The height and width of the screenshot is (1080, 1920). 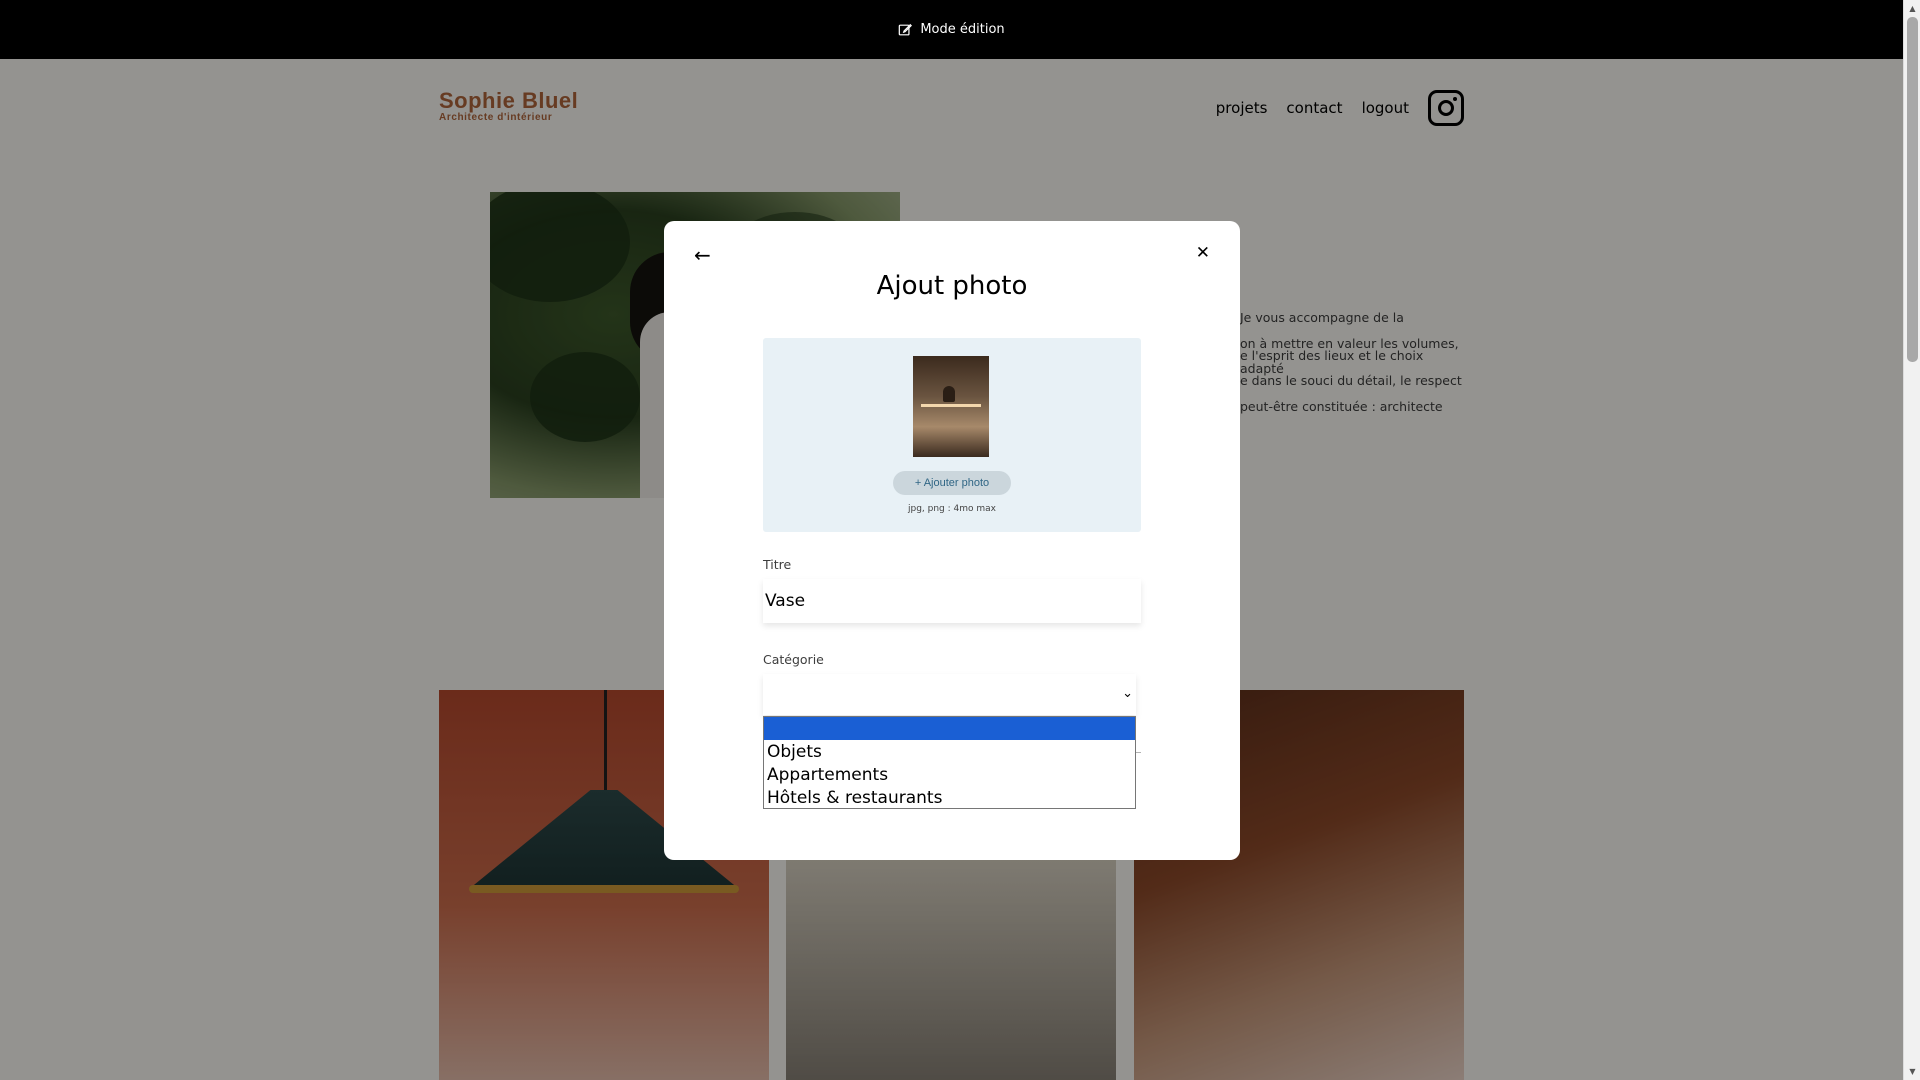 What do you see at coordinates (1912, 8) in the screenshot?
I see `scroll-up-icon: ▲` at bounding box center [1912, 8].